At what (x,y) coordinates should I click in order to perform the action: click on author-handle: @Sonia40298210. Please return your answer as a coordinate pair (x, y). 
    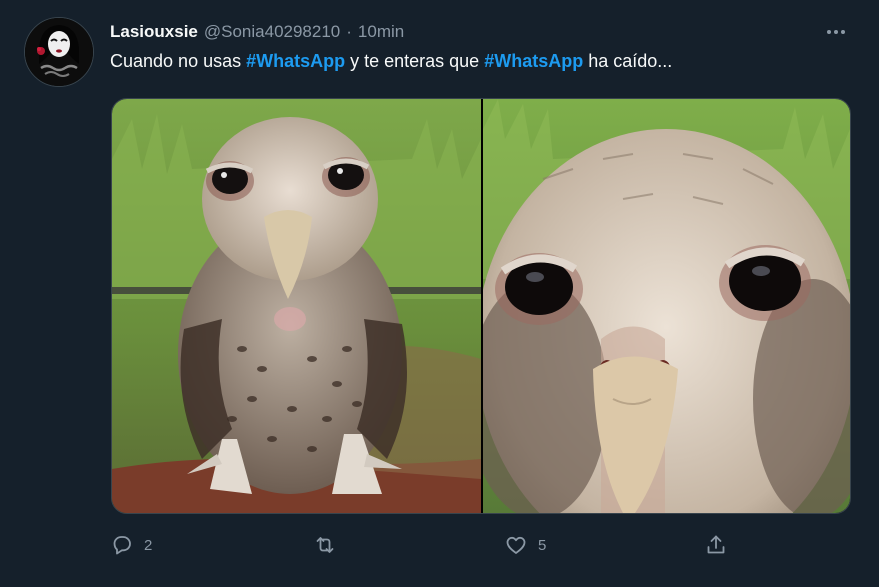
    Looking at the image, I should click on (272, 32).